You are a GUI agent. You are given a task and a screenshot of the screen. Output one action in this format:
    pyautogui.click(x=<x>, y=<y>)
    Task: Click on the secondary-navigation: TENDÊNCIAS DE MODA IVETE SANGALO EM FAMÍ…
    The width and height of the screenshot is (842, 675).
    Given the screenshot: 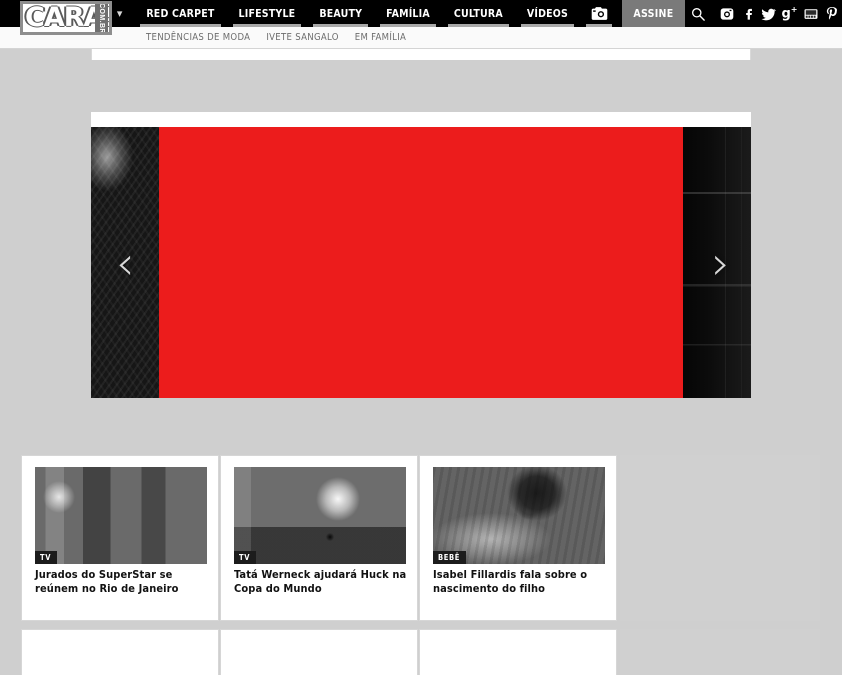 What is the action you would take?
    pyautogui.click(x=421, y=38)
    